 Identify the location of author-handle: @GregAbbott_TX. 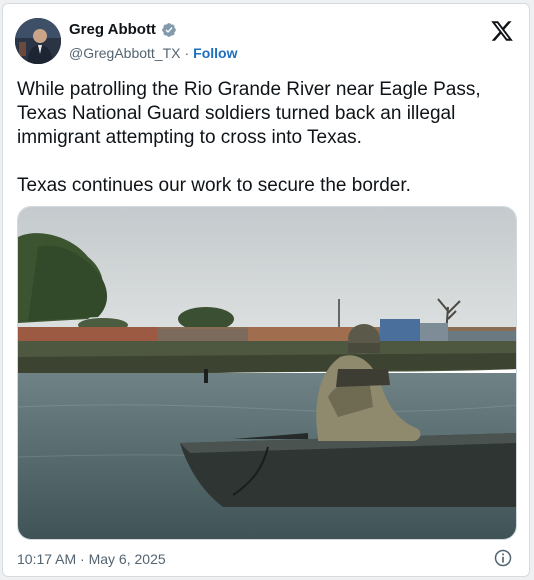
(125, 53).